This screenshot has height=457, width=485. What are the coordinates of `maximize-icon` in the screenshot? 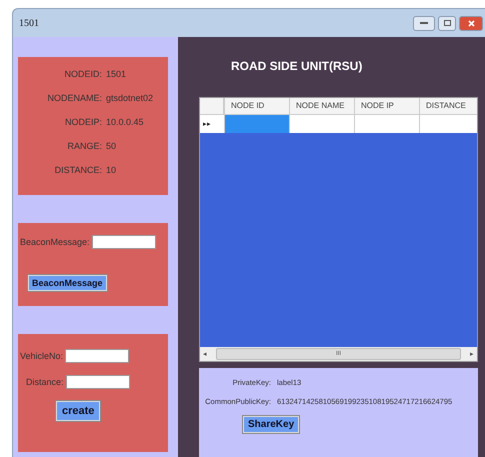 It's located at (447, 23).